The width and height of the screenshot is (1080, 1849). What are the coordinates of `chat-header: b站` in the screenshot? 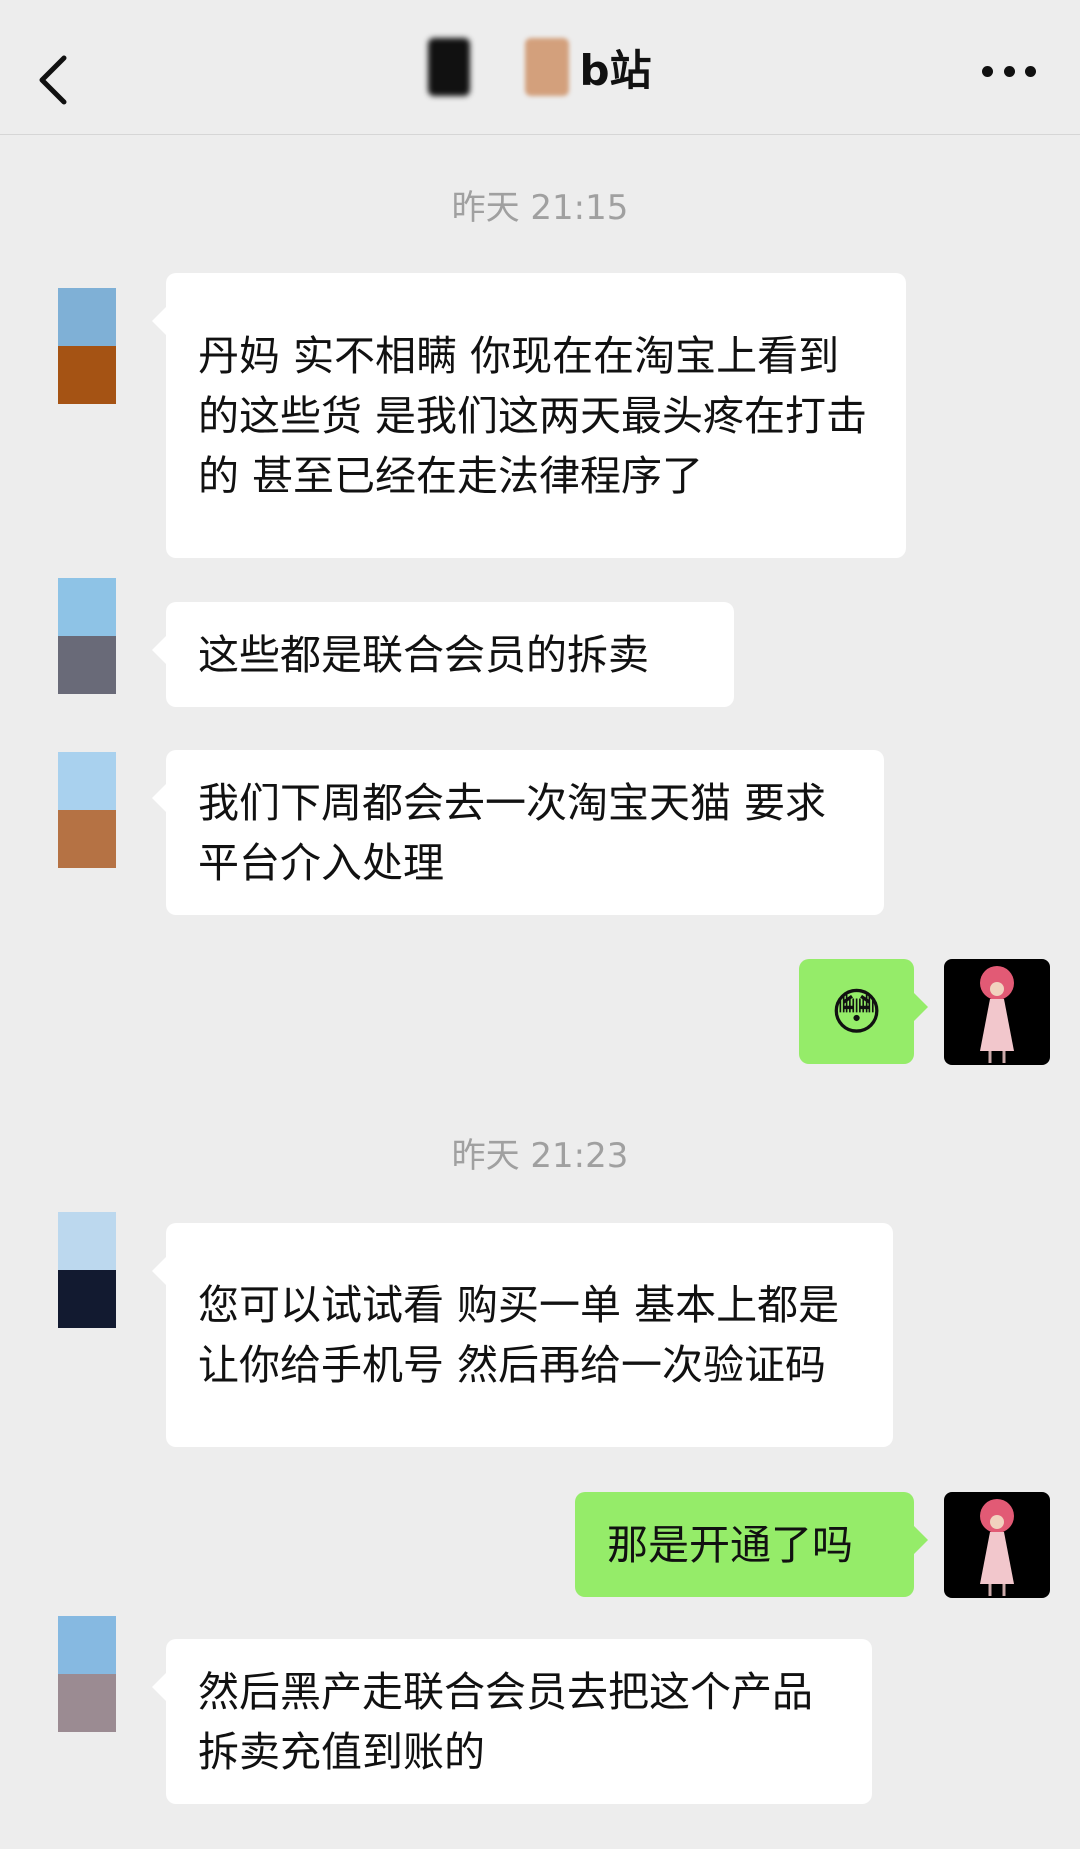 It's located at (540, 67).